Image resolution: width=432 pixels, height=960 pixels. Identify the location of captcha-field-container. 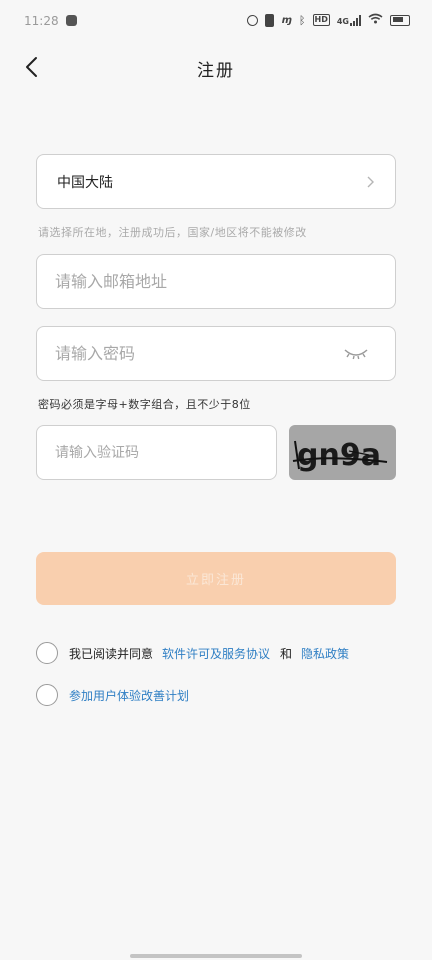
(156, 452).